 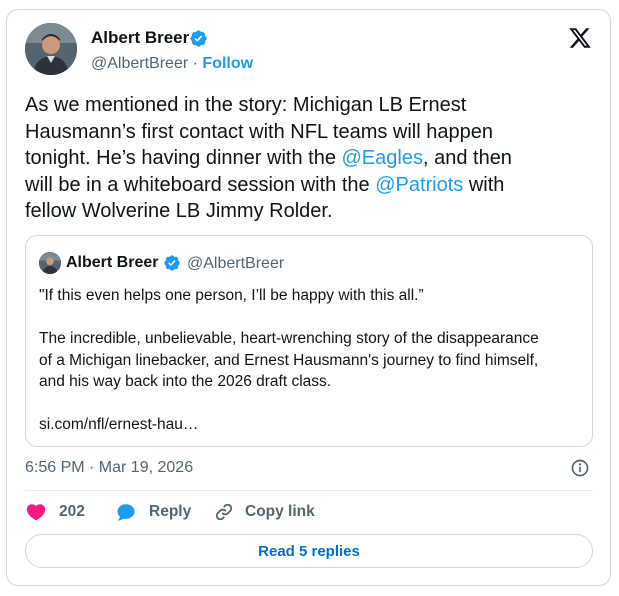 What do you see at coordinates (36, 512) in the screenshot?
I see `heart-icon` at bounding box center [36, 512].